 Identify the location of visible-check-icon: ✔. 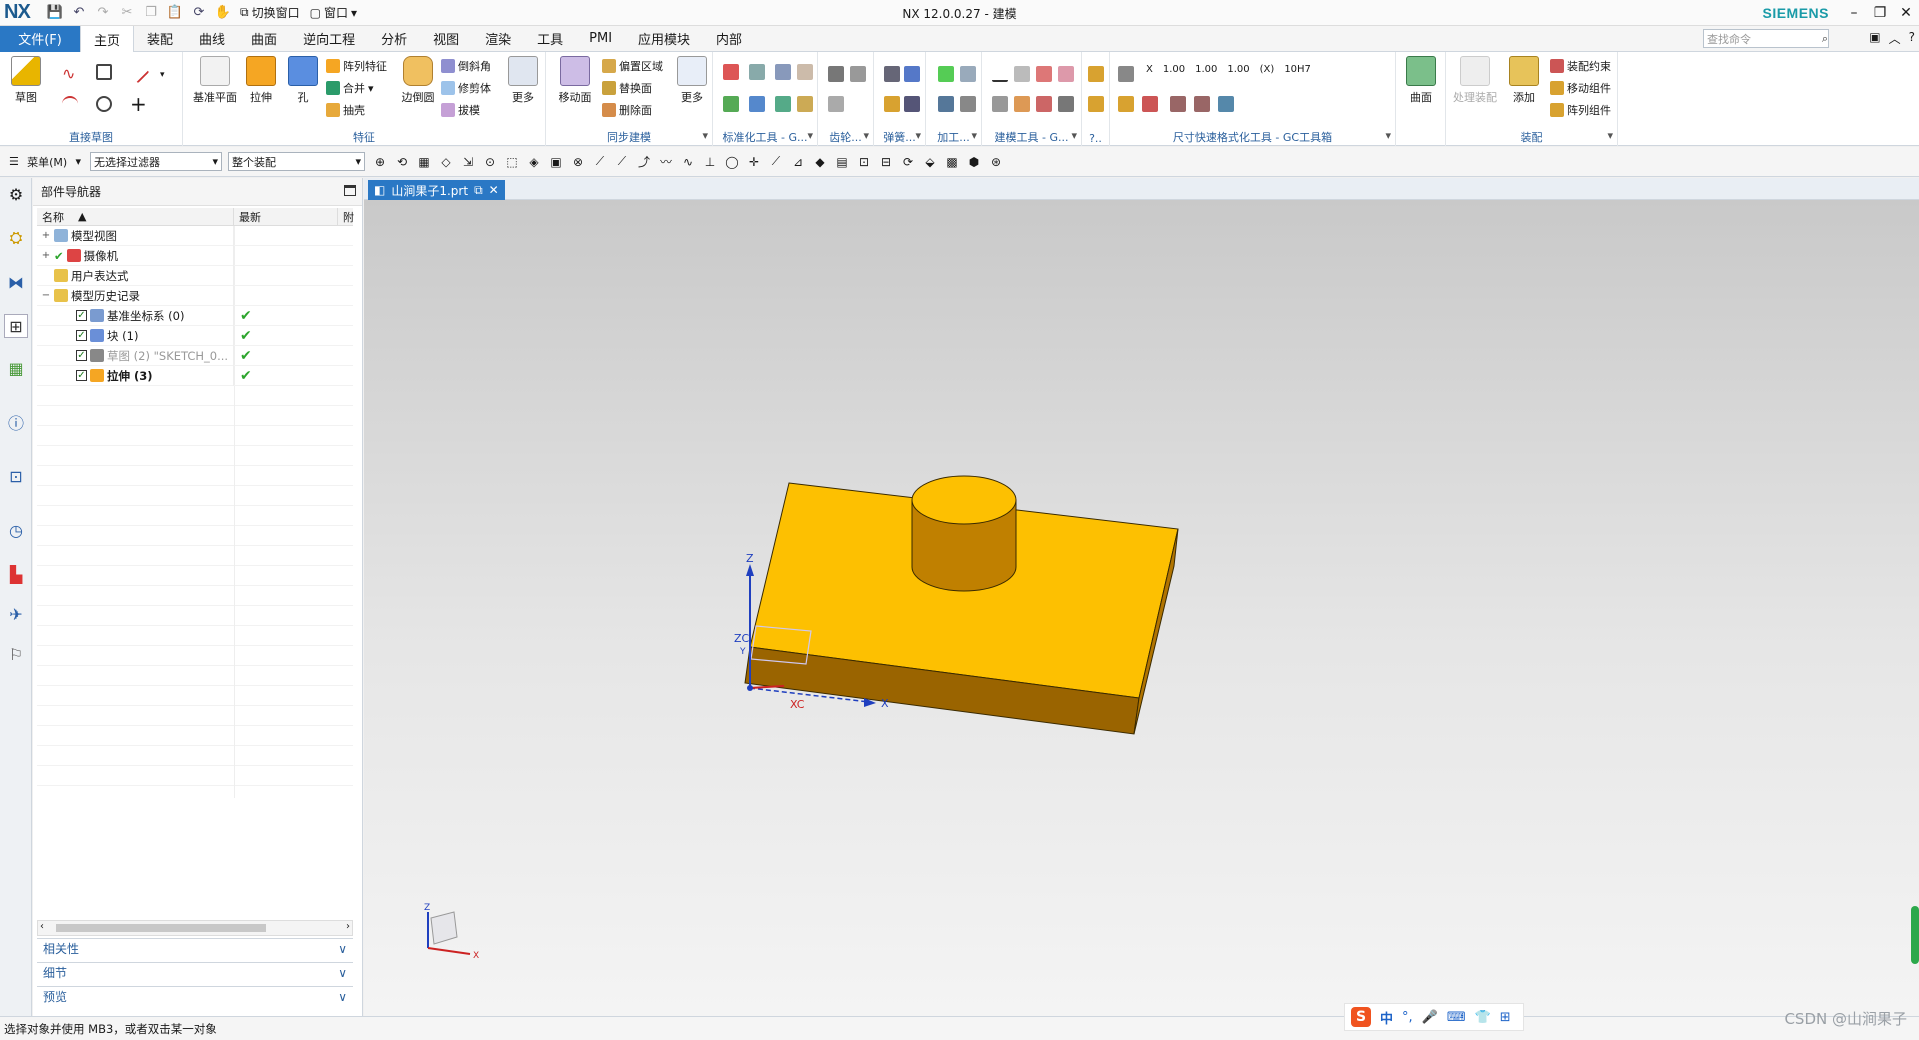
(59, 256).